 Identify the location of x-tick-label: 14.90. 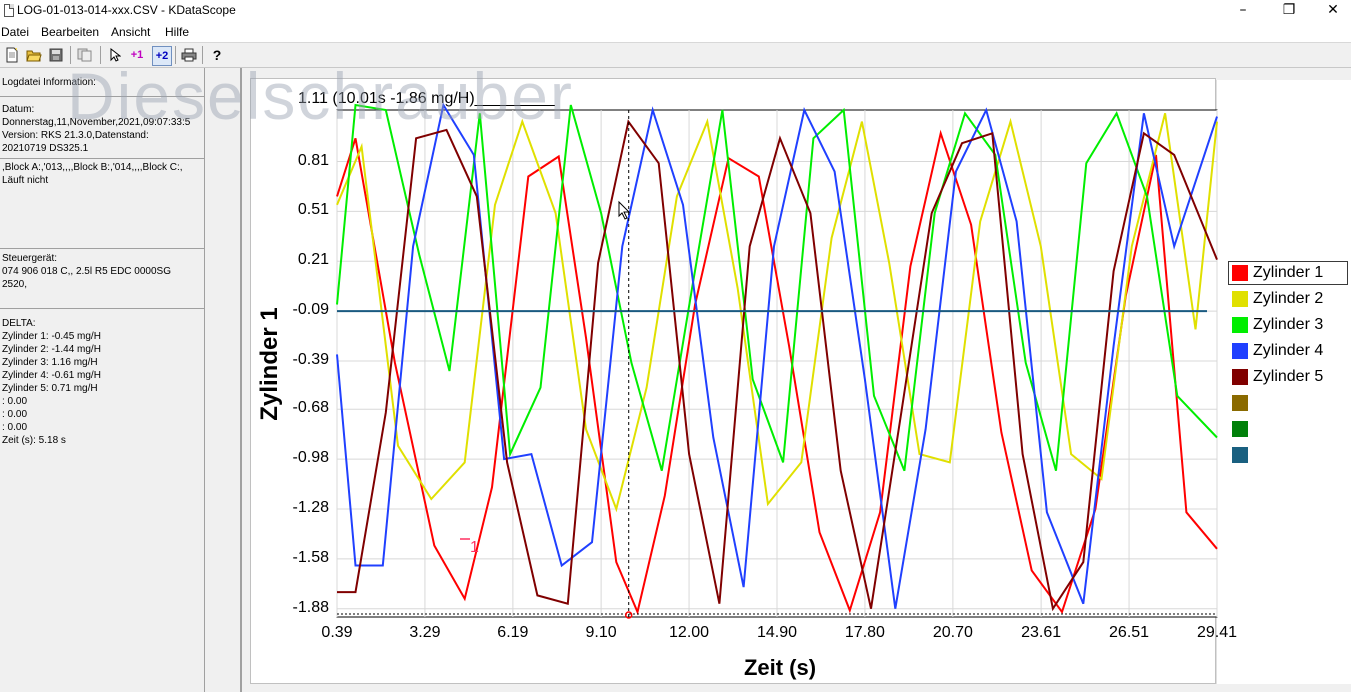
(777, 632).